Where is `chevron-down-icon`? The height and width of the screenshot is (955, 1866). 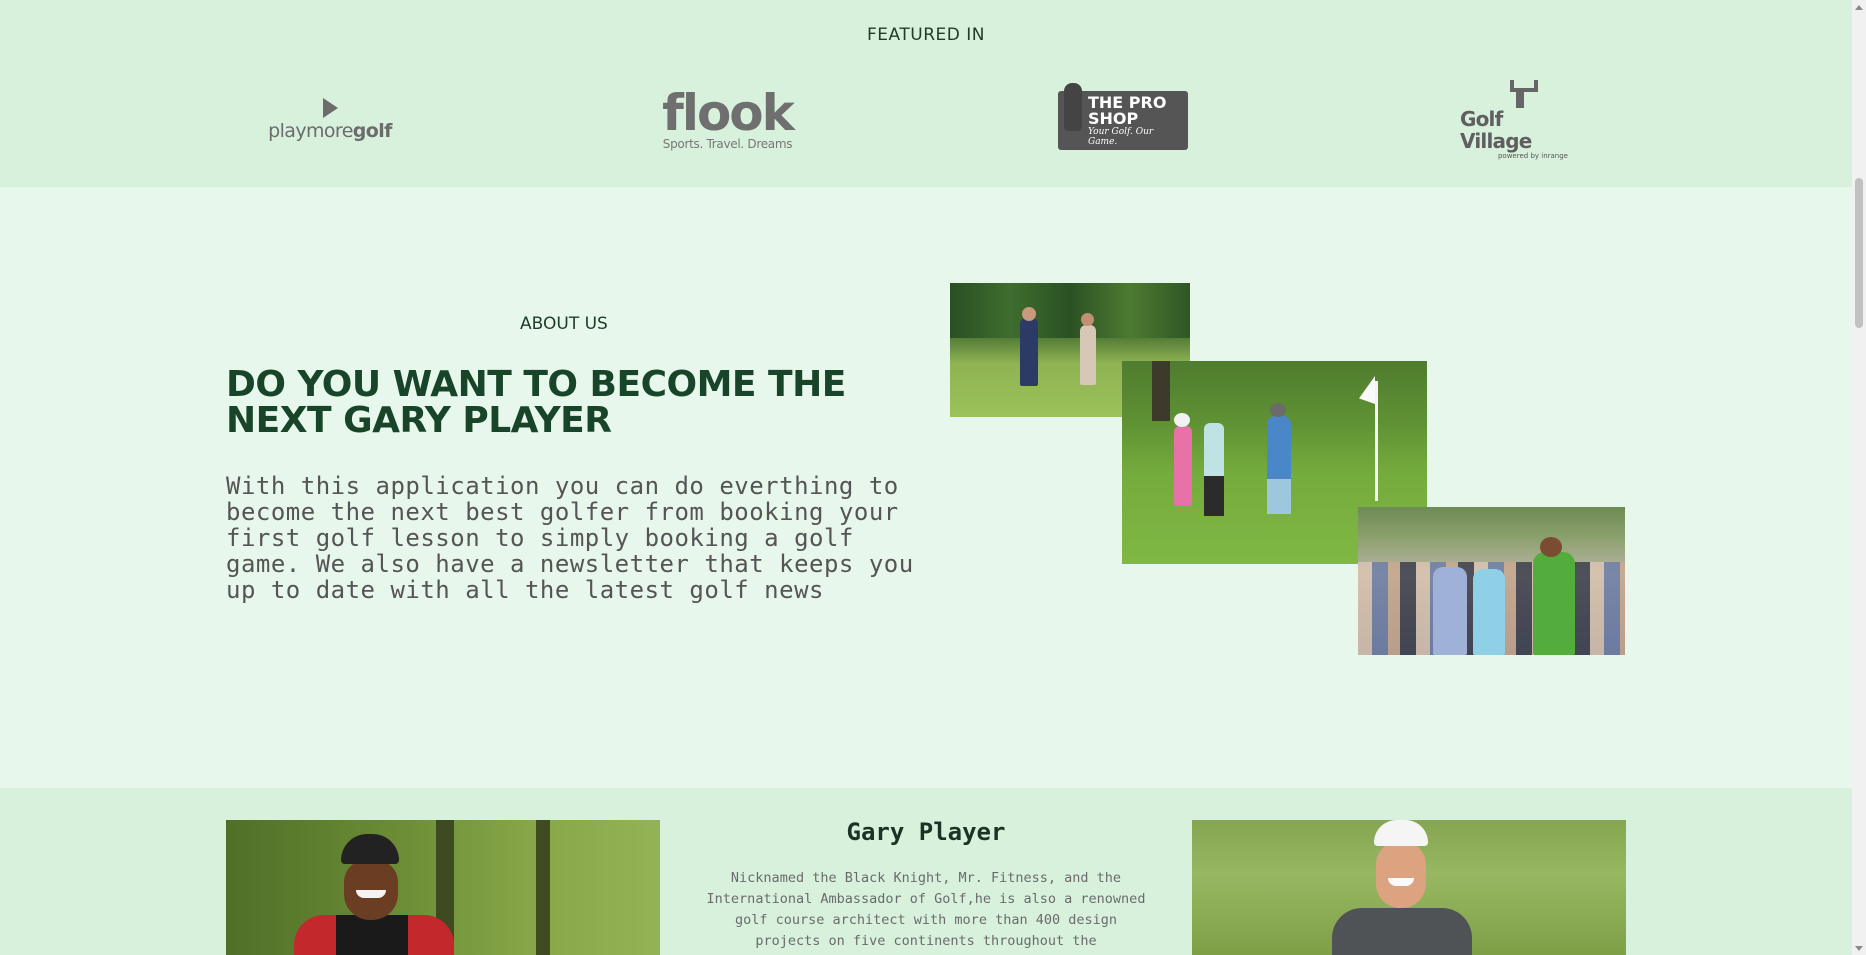 chevron-down-icon is located at coordinates (1859, 948).